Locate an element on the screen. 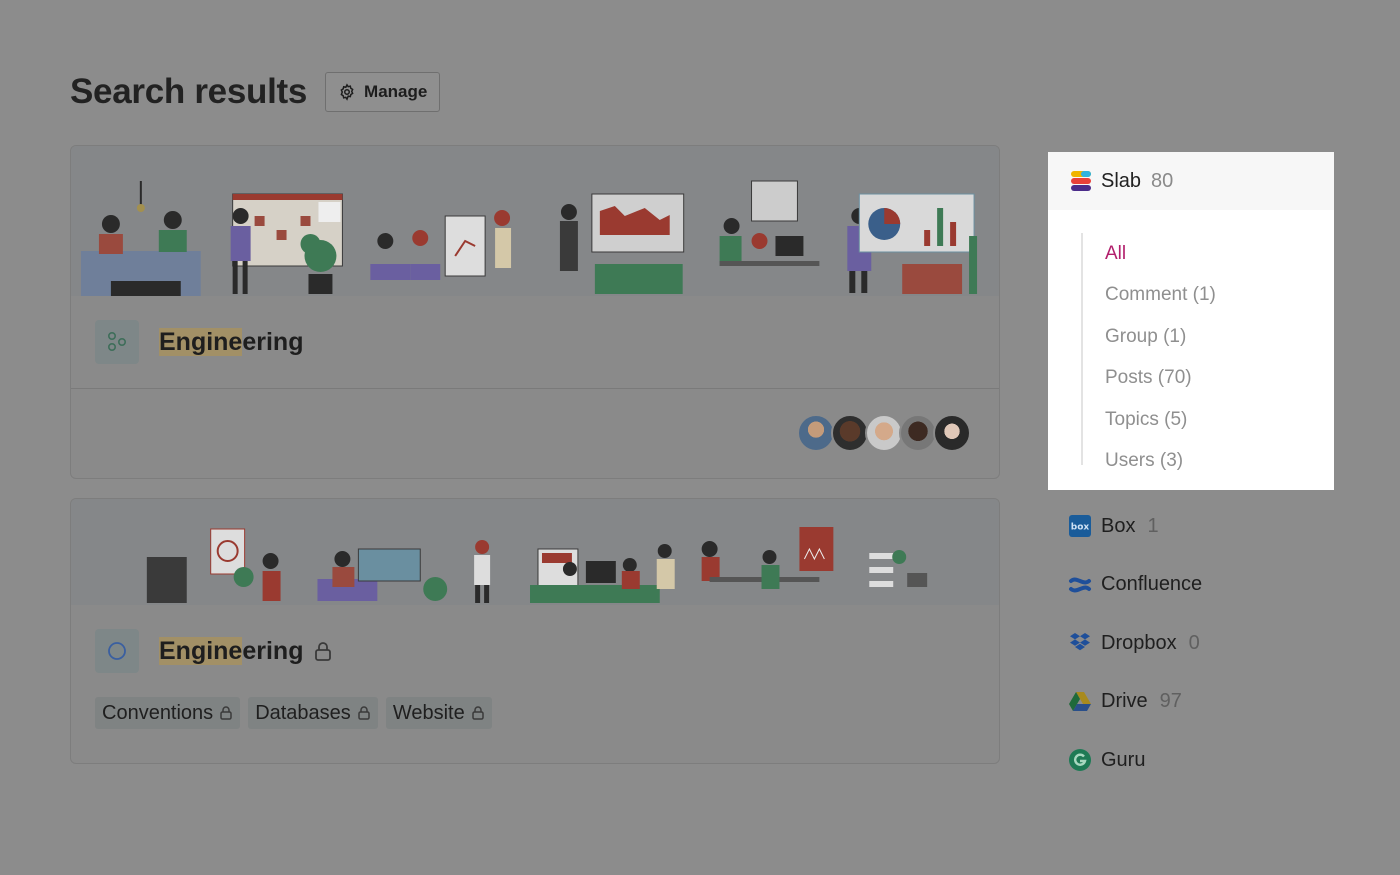 This screenshot has height=875, width=1400. source-item-dropbox: Dropbox 0 is located at coordinates (1135, 643).